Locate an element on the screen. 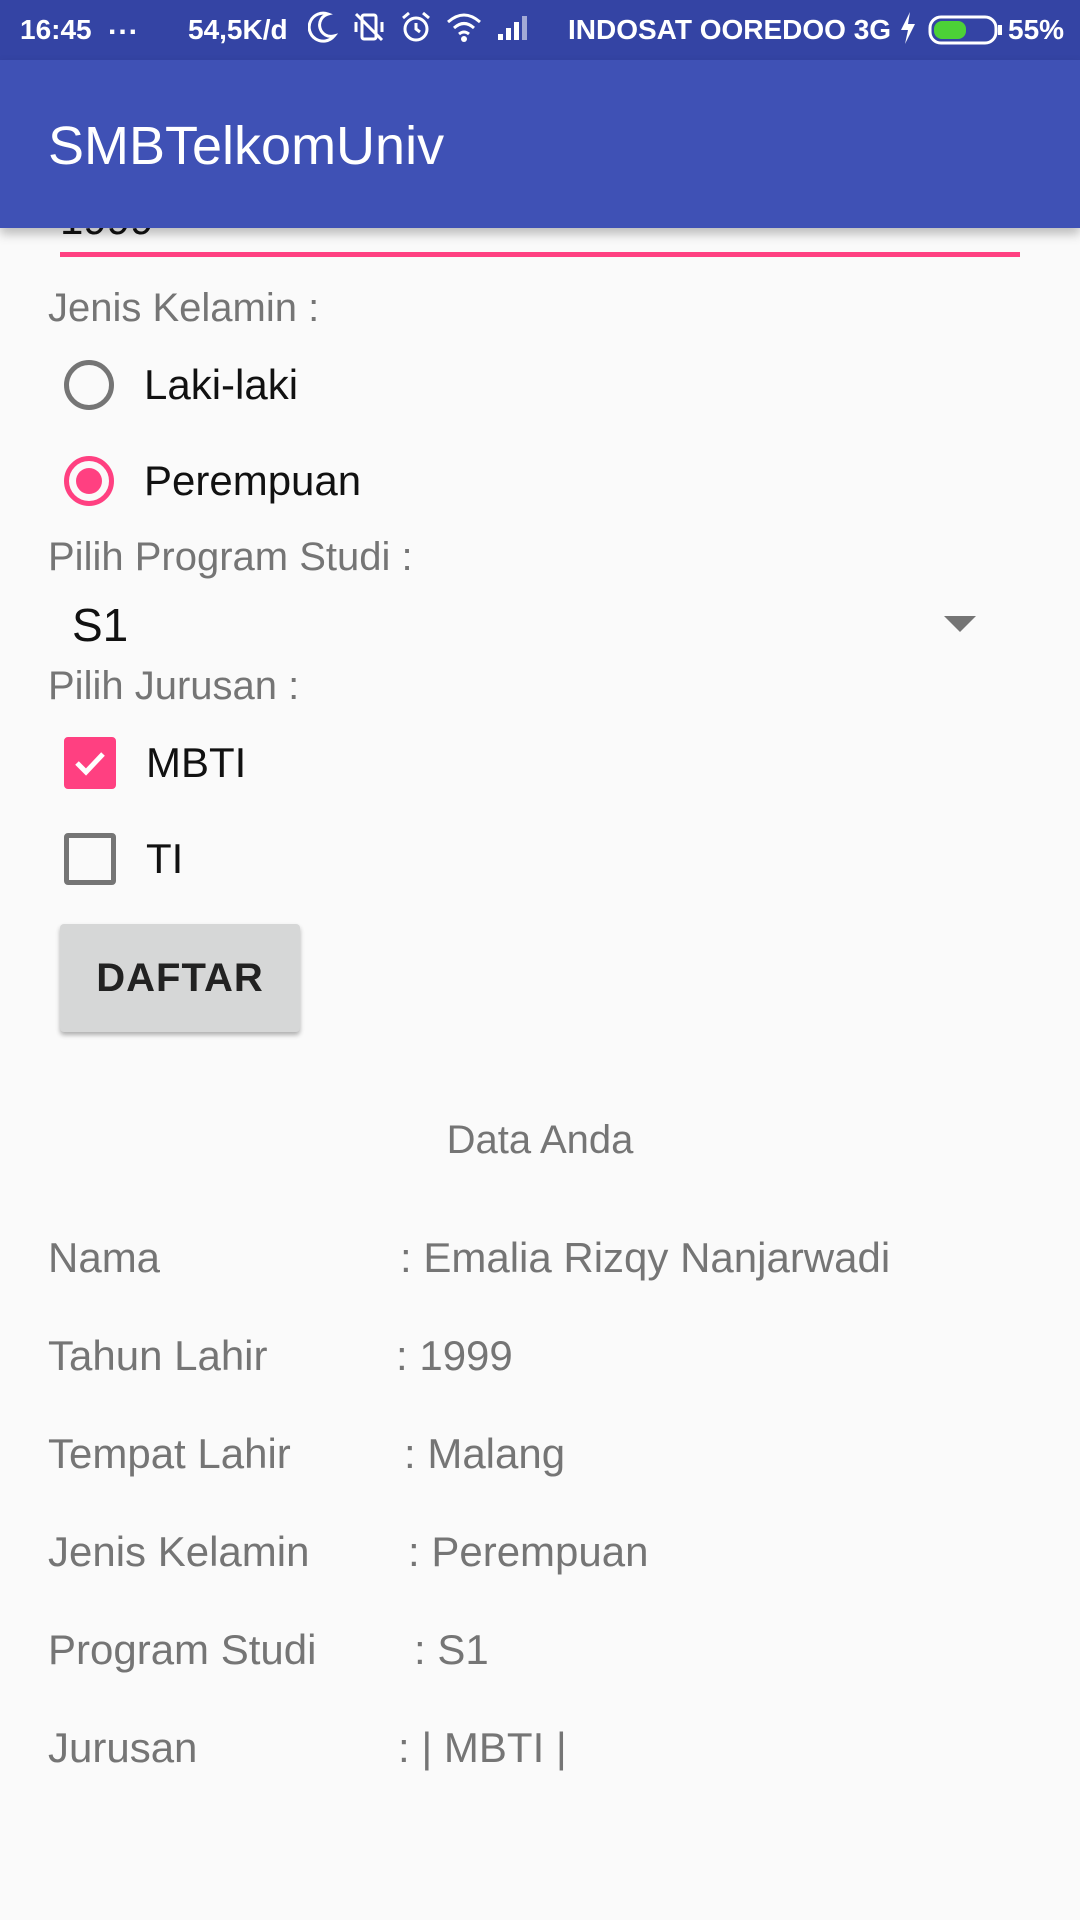  result-value: : Emalia Rizqy Nanjarwadi is located at coordinates (645, 1257).